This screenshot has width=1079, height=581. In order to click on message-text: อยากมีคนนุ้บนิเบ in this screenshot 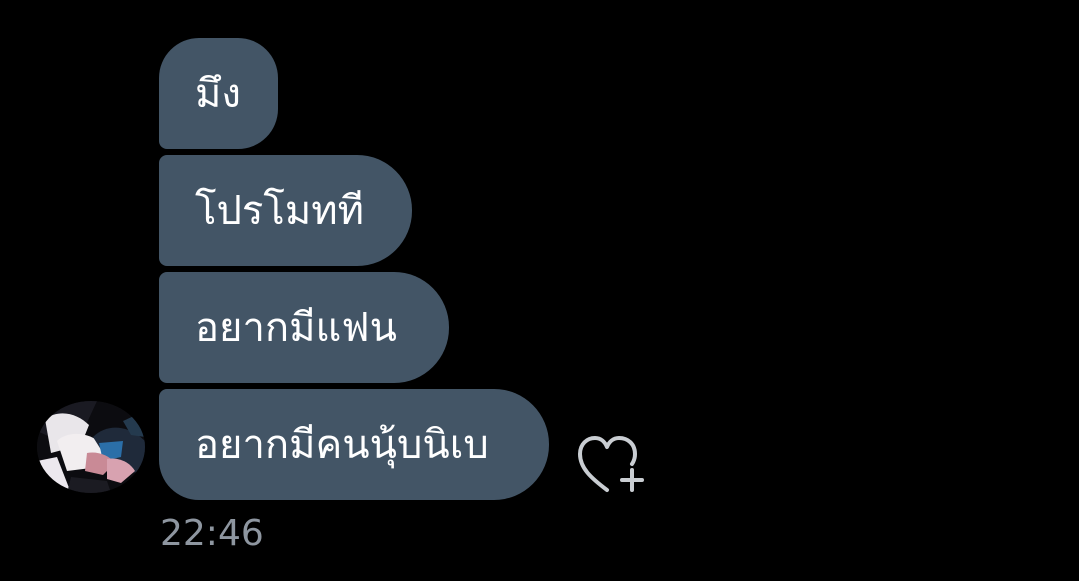, I will do `click(342, 444)`.